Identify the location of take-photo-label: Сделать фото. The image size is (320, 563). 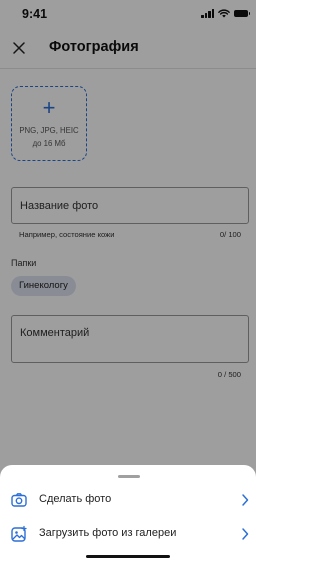
(75, 499).